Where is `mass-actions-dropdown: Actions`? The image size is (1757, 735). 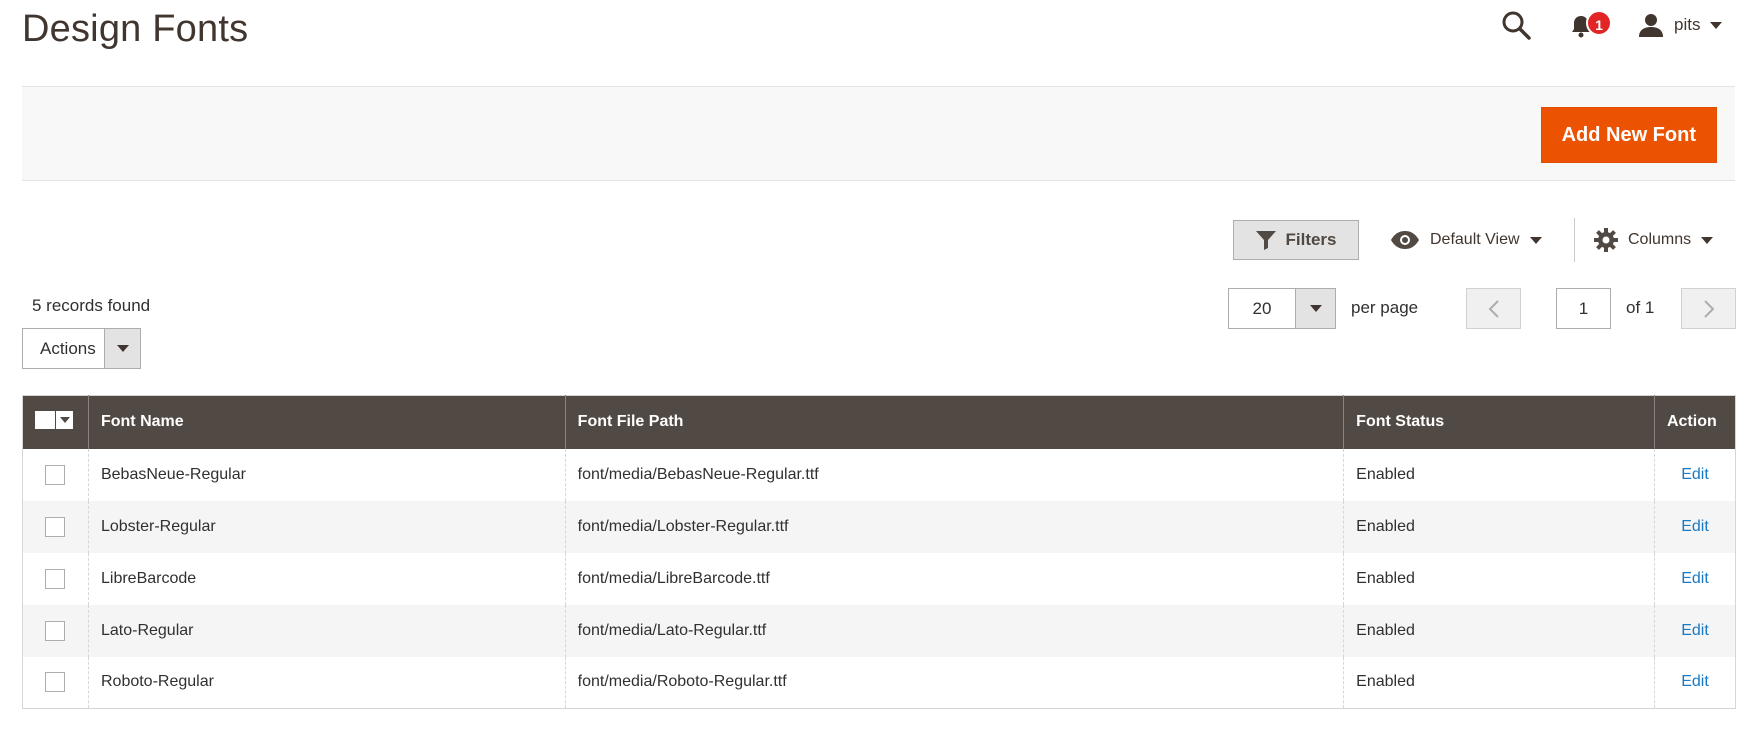
mass-actions-dropdown: Actions is located at coordinates (81, 348).